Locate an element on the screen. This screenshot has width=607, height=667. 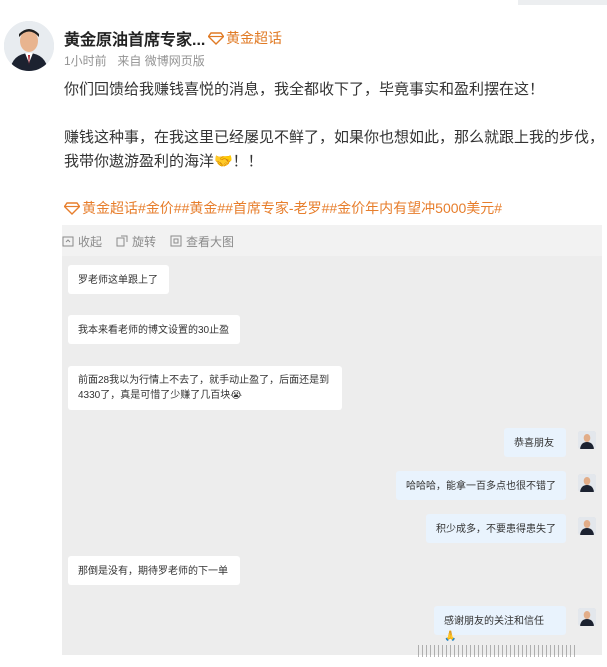
chat-bubble-left: 我本来看老师的博文设置的30止盈 is located at coordinates (154, 329).